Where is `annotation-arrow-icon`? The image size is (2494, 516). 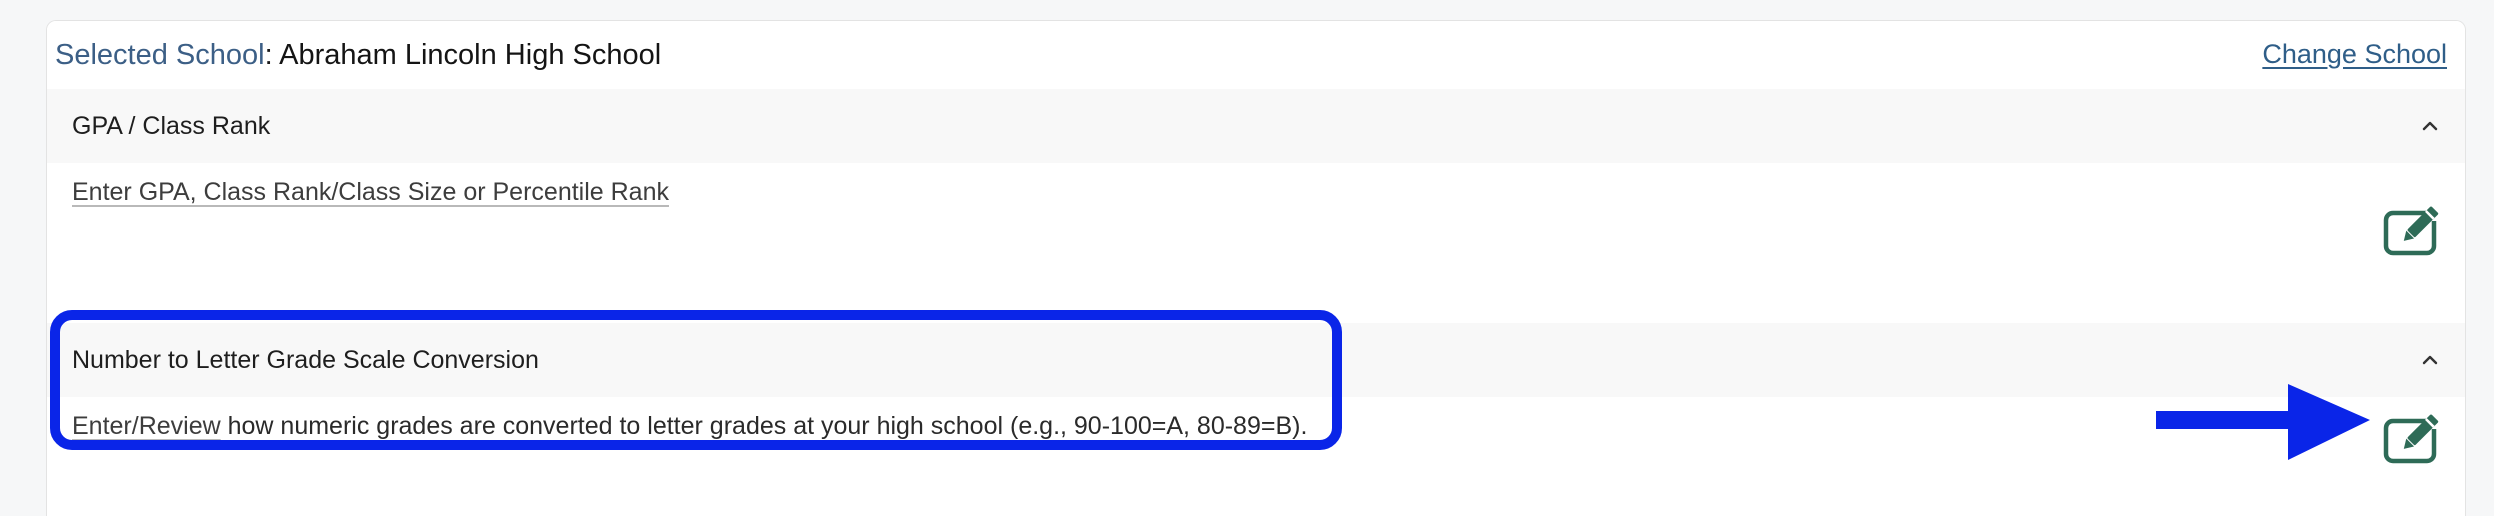
annotation-arrow-icon is located at coordinates (2263, 422).